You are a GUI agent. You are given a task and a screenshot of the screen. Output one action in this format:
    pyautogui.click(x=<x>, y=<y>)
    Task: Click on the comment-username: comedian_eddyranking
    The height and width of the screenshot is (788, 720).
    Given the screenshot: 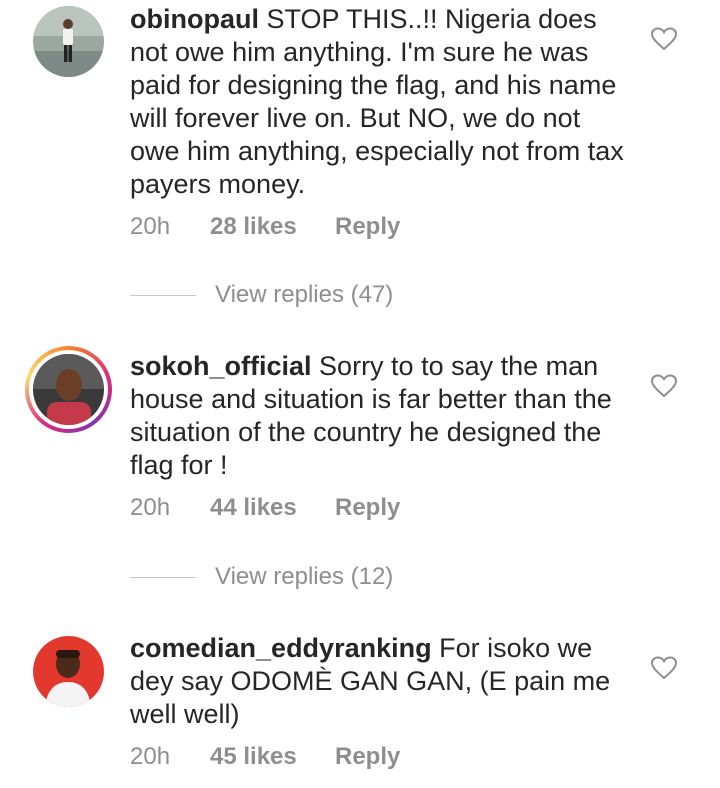 What is the action you would take?
    pyautogui.click(x=281, y=648)
    